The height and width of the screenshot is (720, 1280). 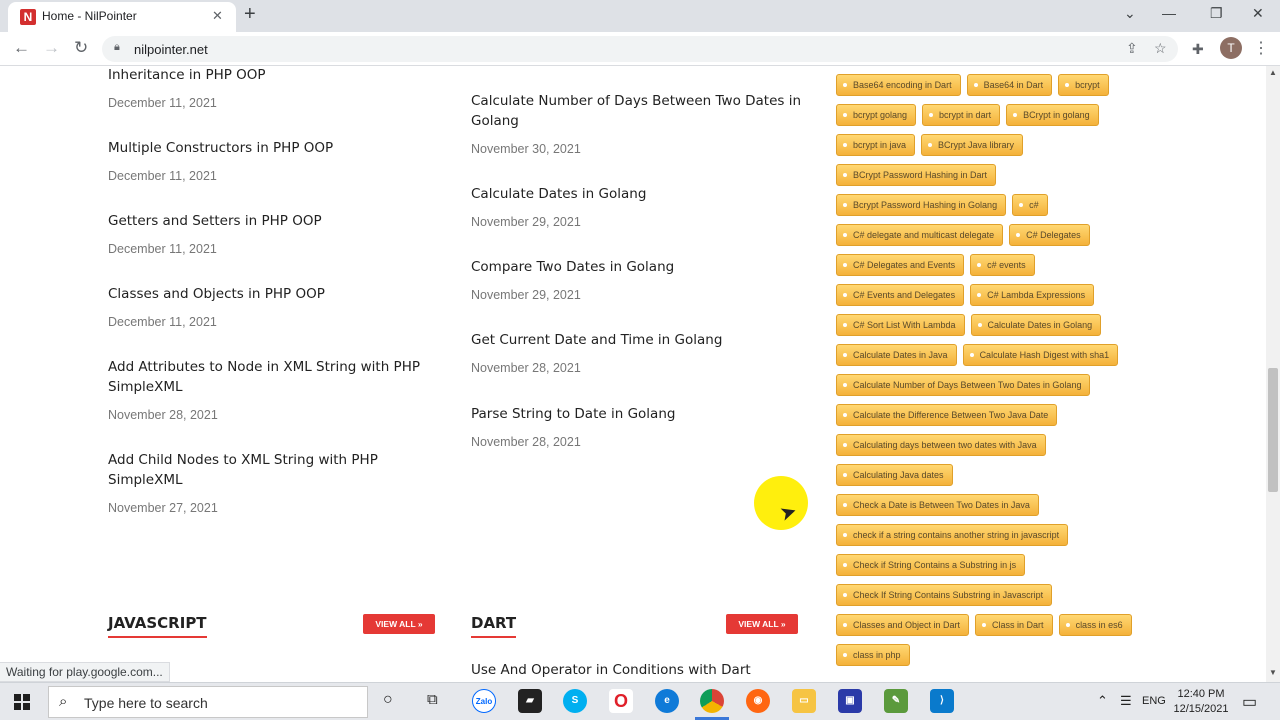 I want to click on tag-link: C# Delegates, so click(x=1049, y=235).